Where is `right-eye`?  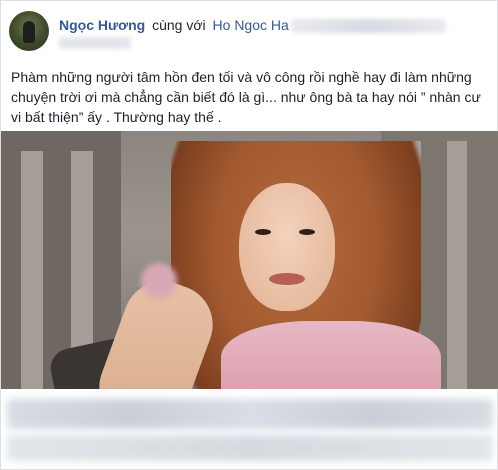 right-eye is located at coordinates (307, 232).